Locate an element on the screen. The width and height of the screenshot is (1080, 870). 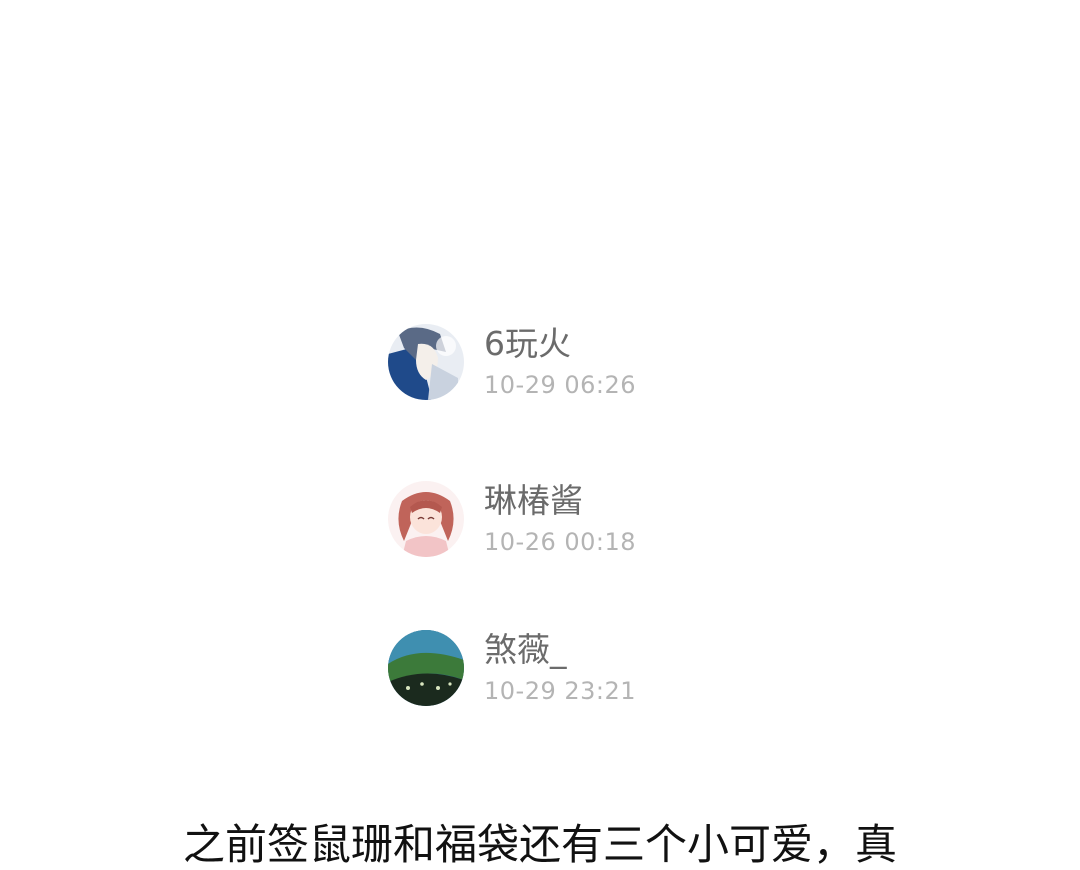
timestamp: 10-29 06:26 is located at coordinates (560, 385).